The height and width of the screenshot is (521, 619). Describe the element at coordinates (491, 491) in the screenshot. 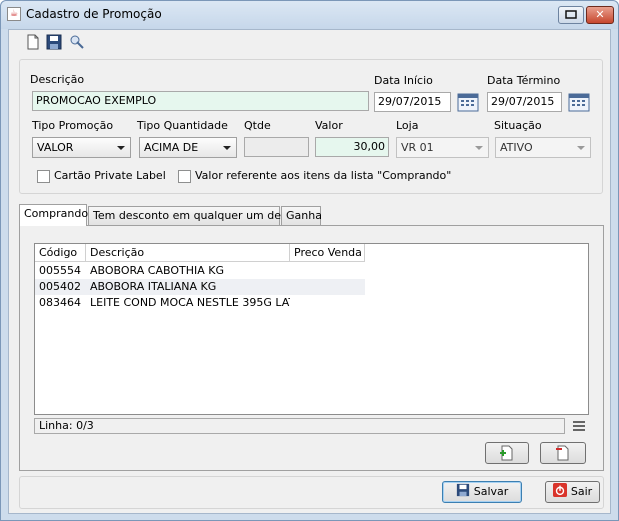

I see `salvar-label: Salvar` at that location.